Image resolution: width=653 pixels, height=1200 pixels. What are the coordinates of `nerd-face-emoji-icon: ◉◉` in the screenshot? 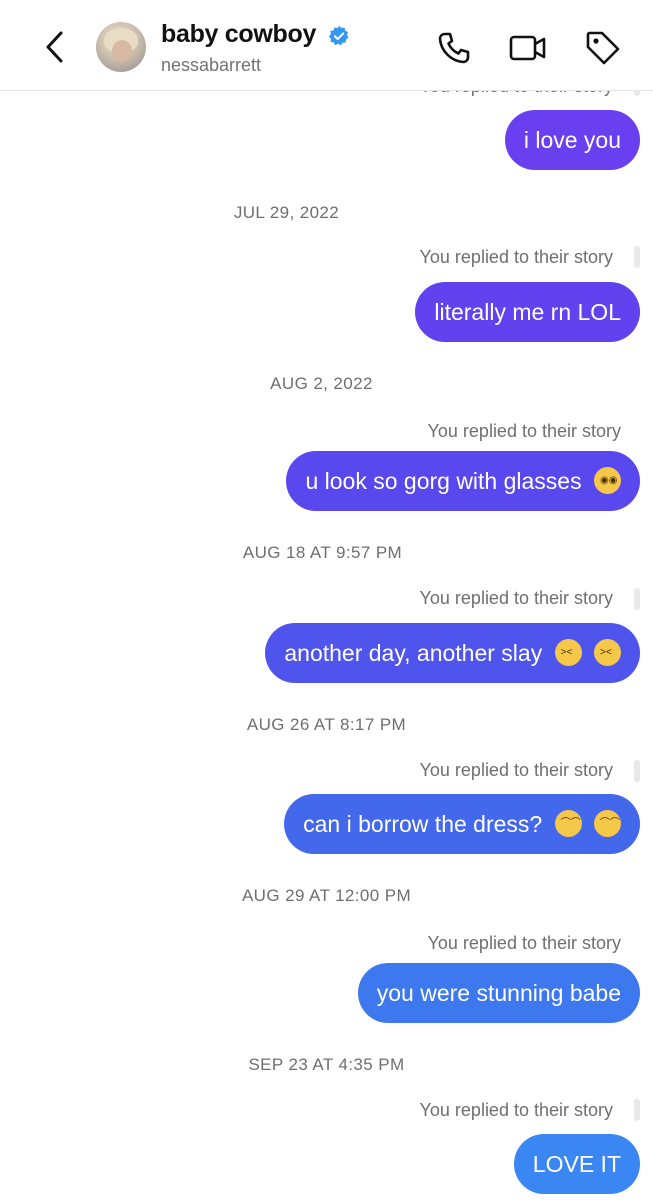 It's located at (607, 480).